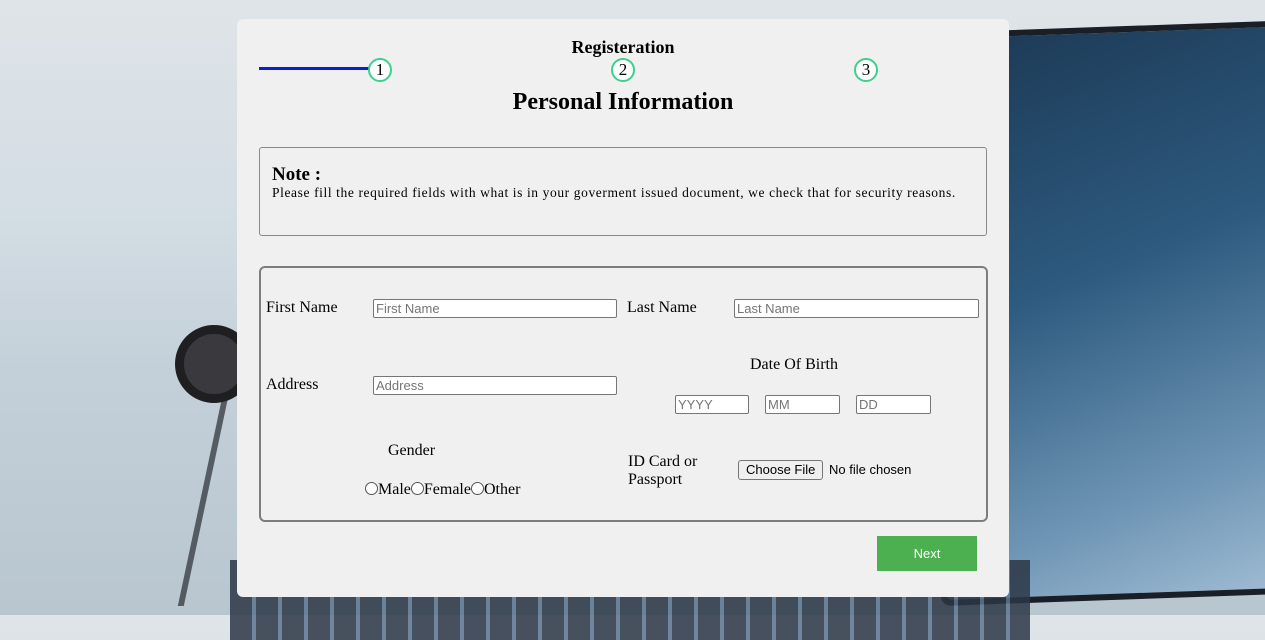 The width and height of the screenshot is (1265, 640). What do you see at coordinates (447, 489) in the screenshot?
I see `gender-female-label: Female` at bounding box center [447, 489].